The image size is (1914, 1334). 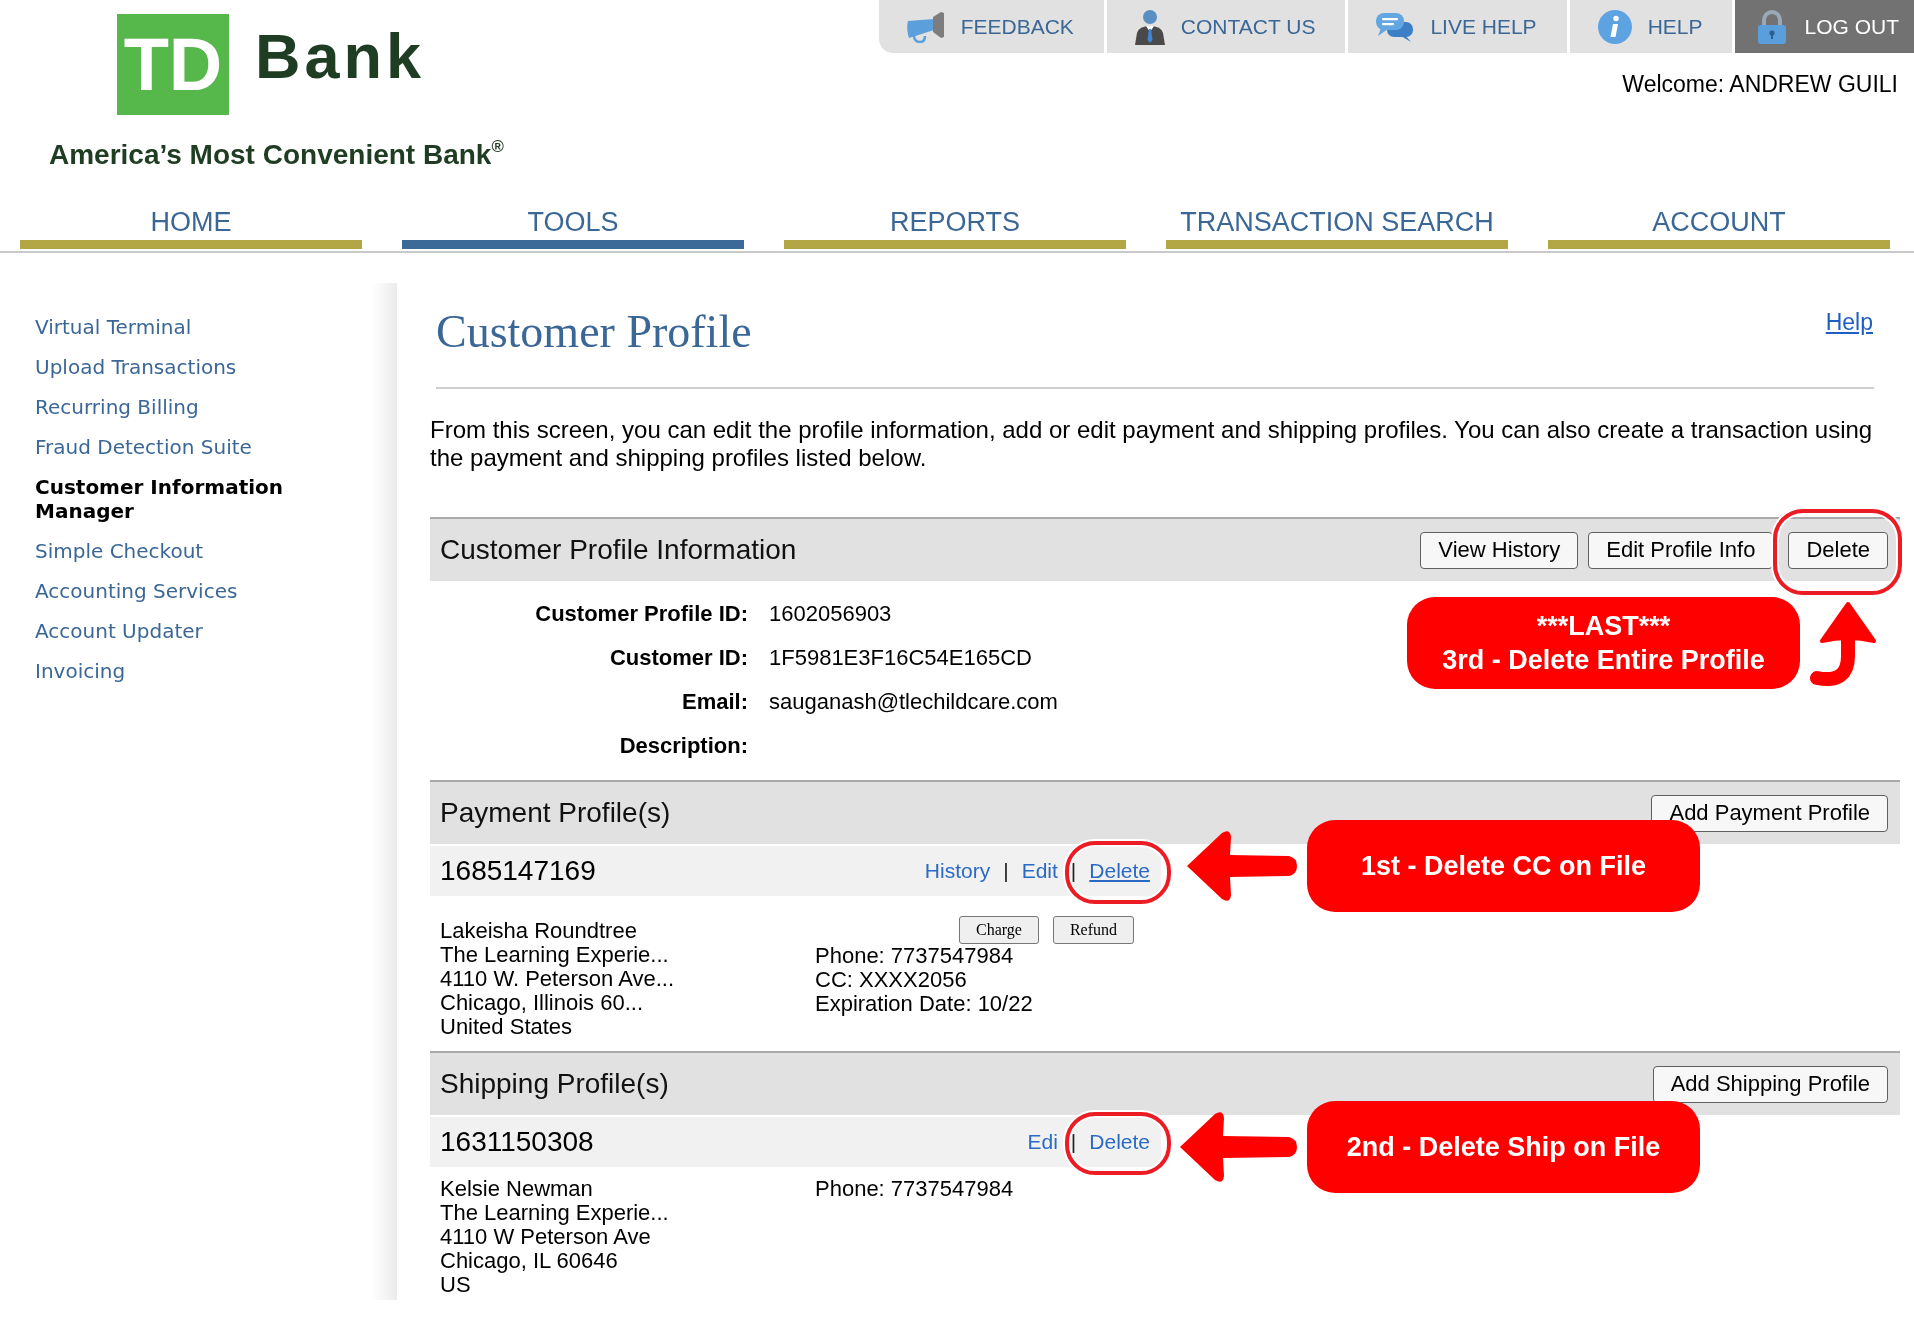 What do you see at coordinates (714, 702) in the screenshot?
I see `field-label: Email:` at bounding box center [714, 702].